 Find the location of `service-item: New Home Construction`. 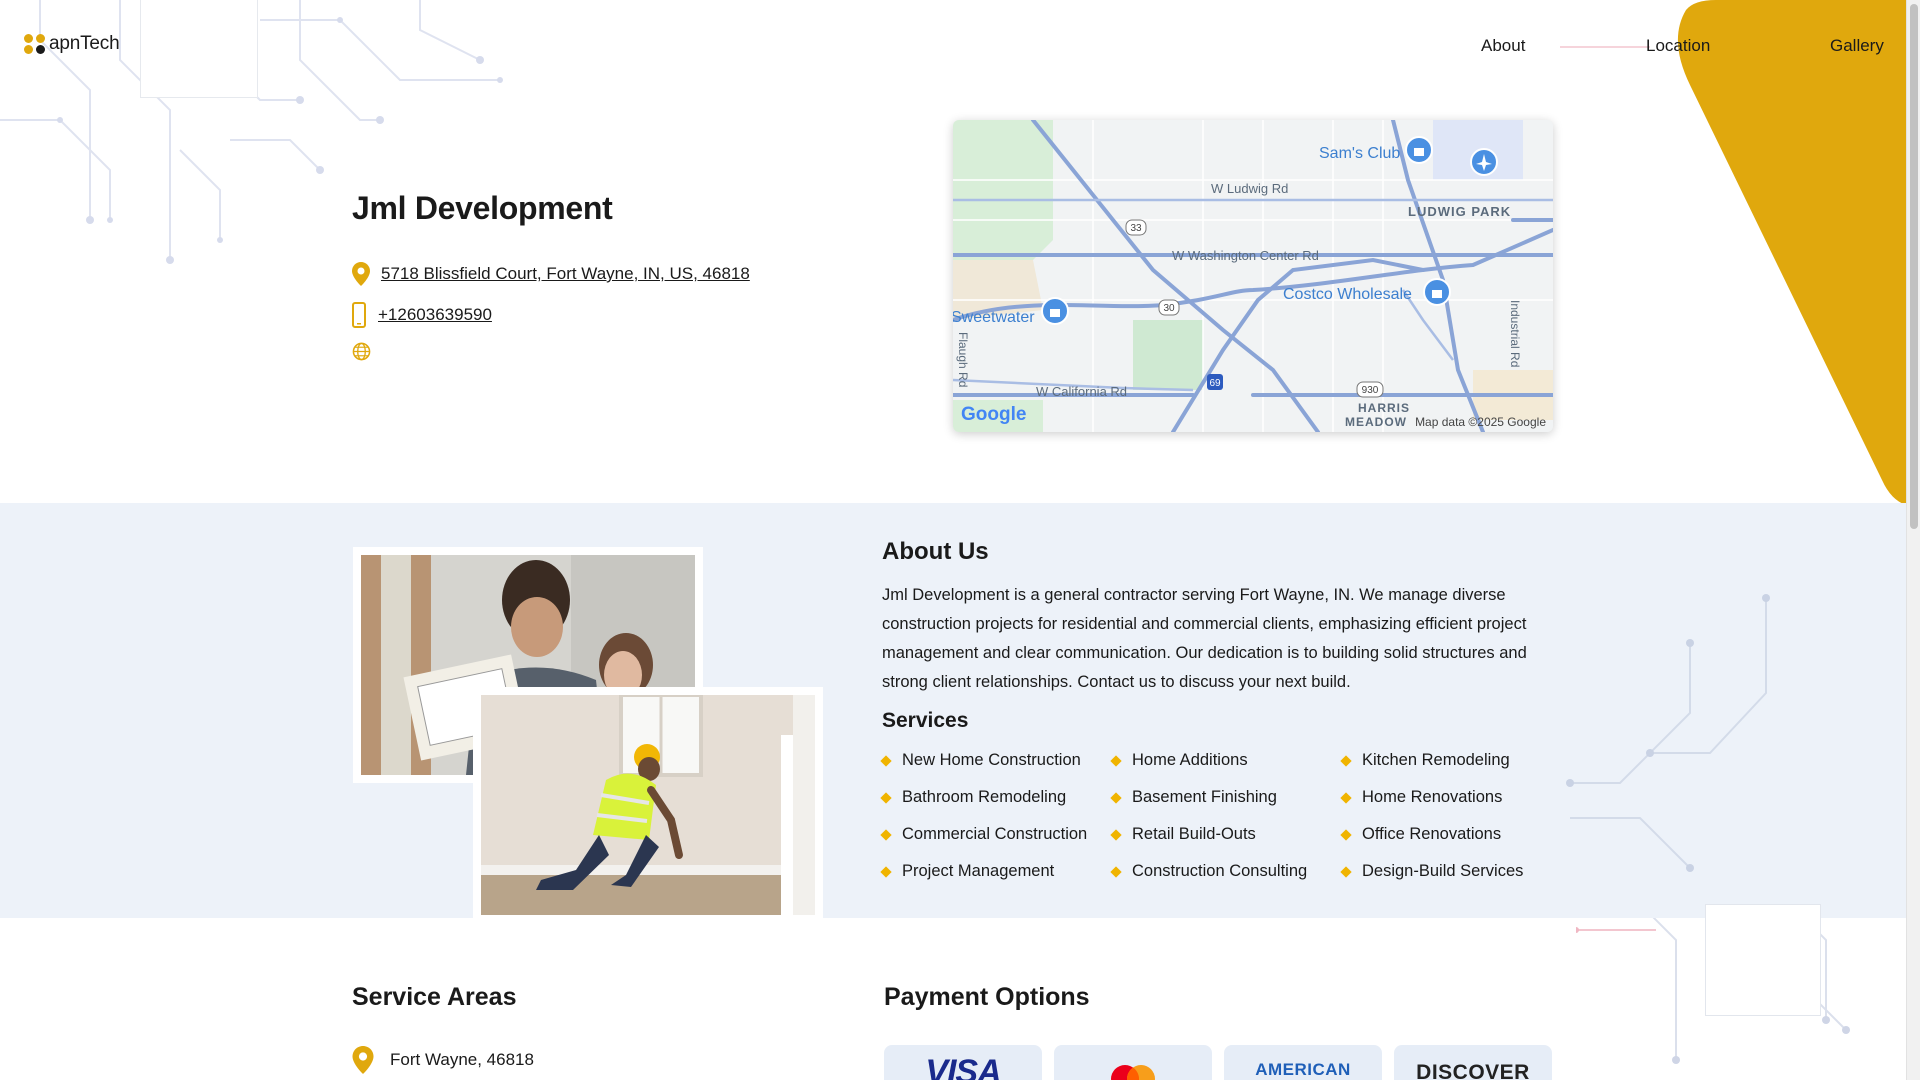

service-item: New Home Construction is located at coordinates (996, 760).